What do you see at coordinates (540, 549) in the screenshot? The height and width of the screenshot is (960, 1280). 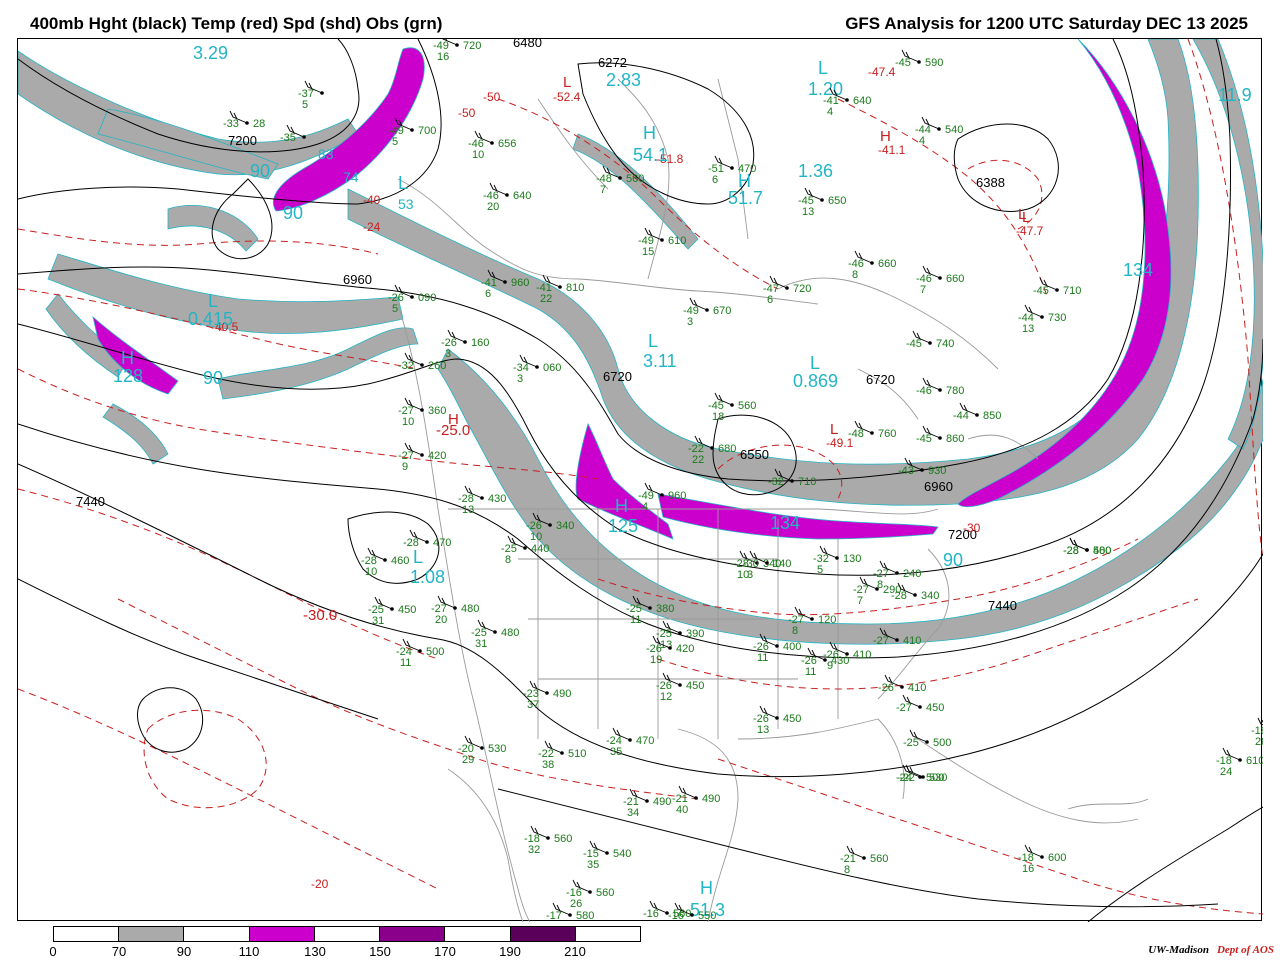 I see `obs-height: 440` at bounding box center [540, 549].